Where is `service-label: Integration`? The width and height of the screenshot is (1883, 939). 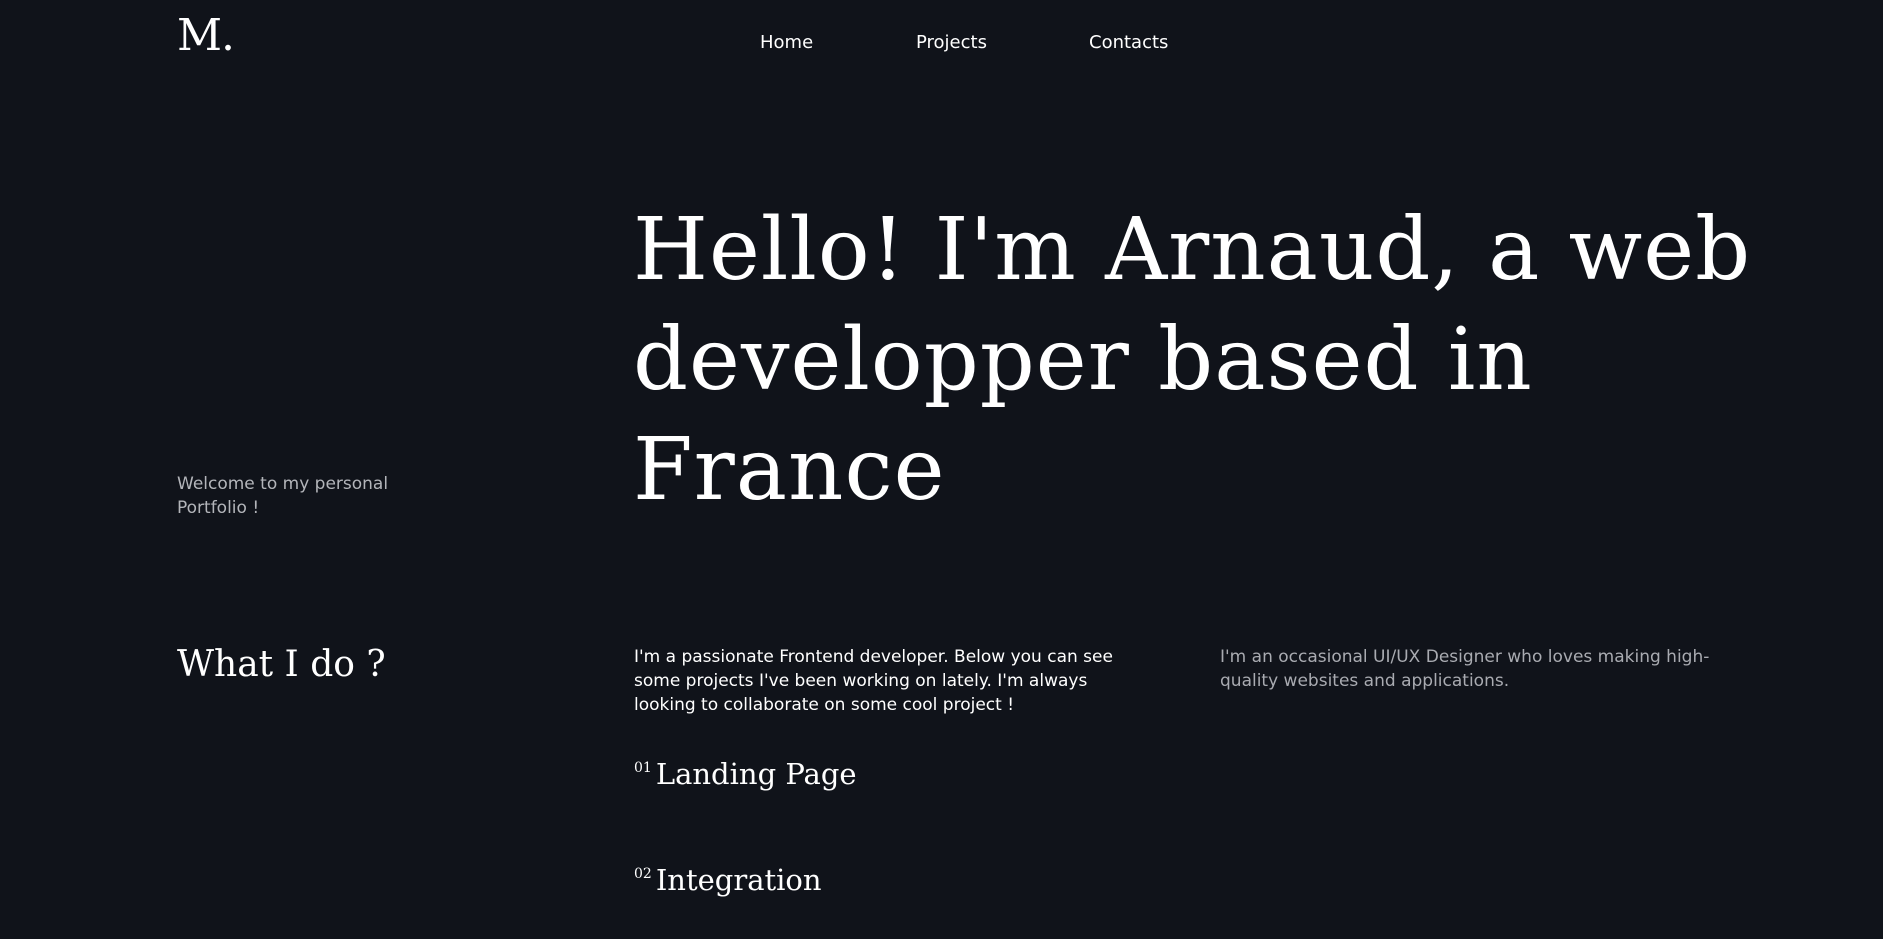
service-label: Integration is located at coordinates (738, 880).